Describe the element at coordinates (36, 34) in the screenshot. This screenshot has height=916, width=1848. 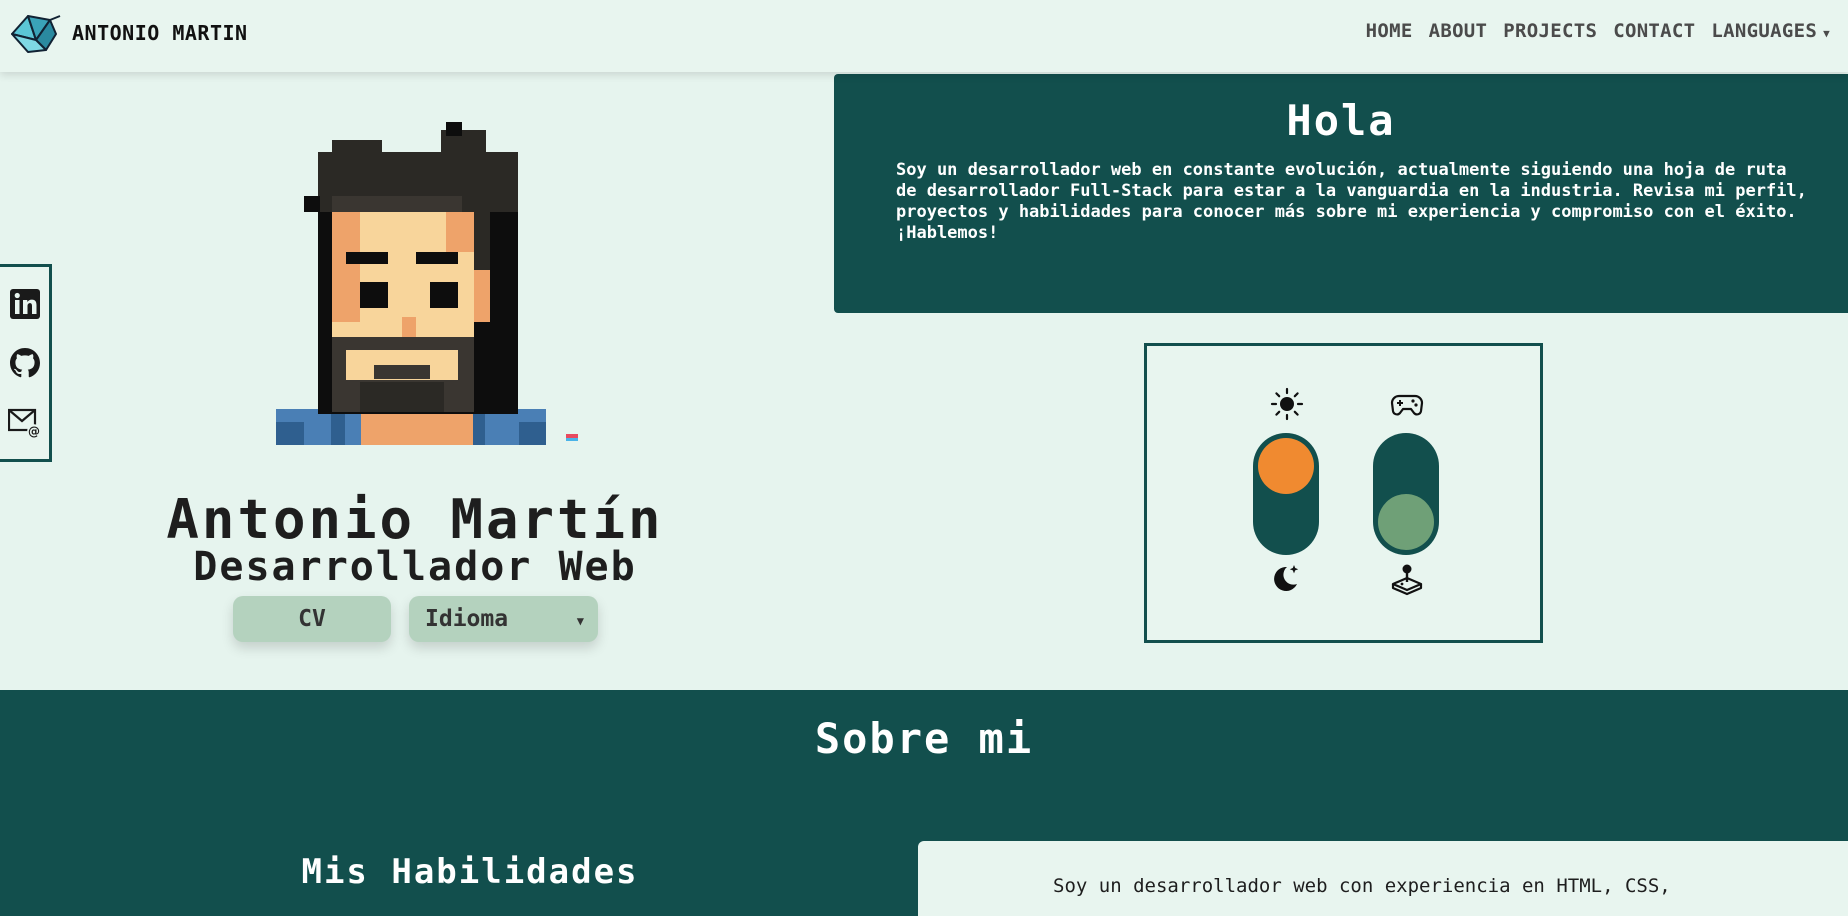
I see `origami-crane-icon` at that location.